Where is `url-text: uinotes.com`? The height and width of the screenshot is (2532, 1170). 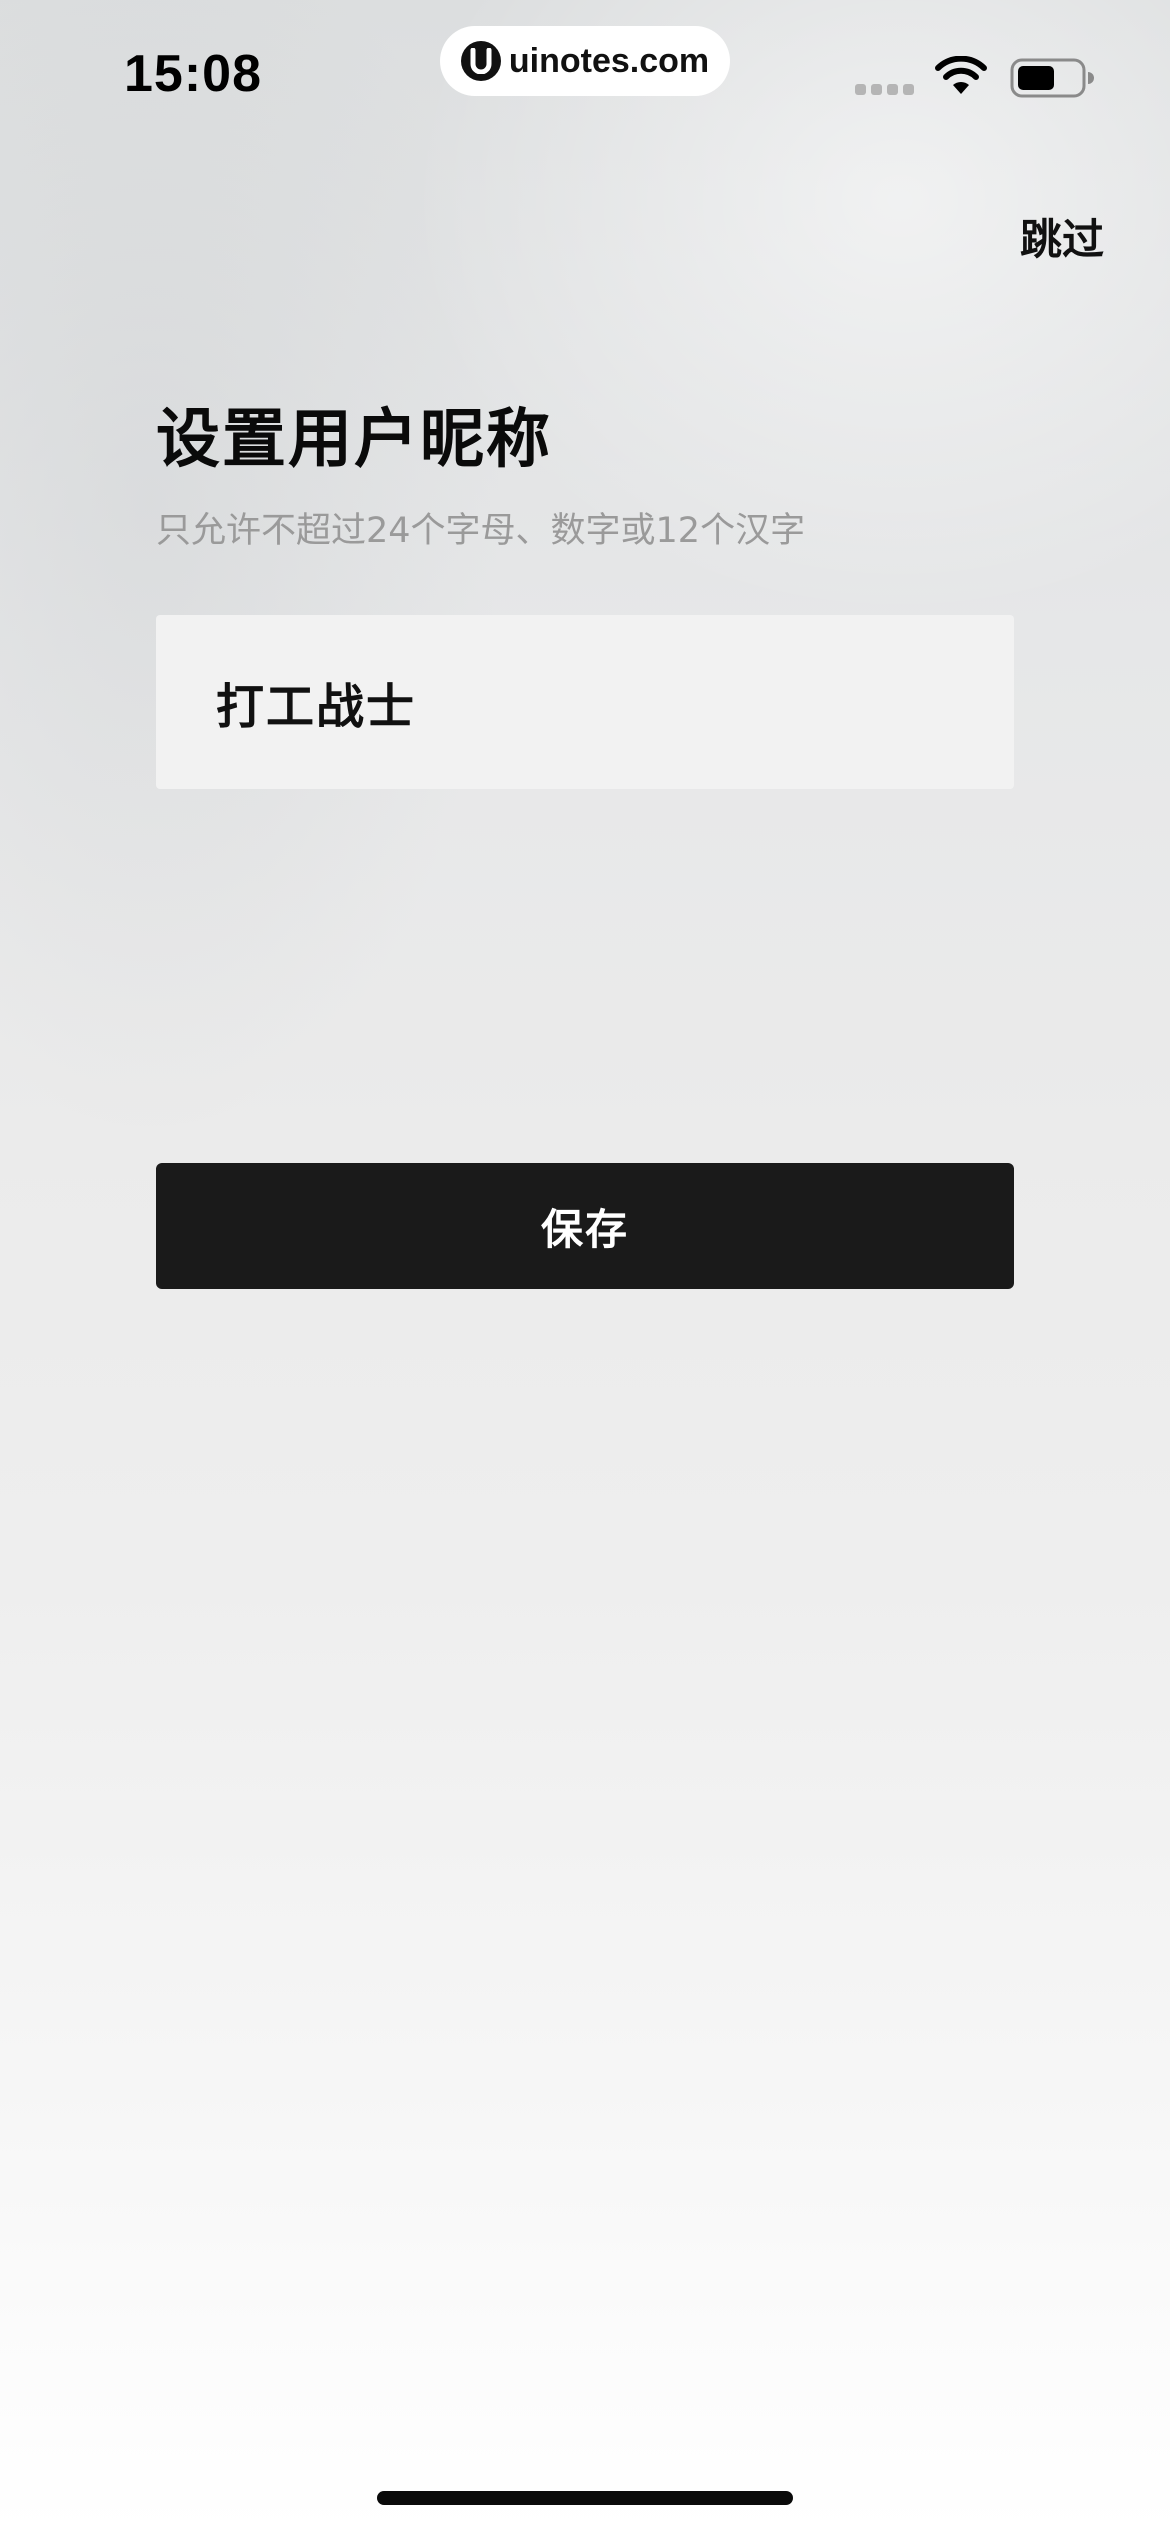 url-text: uinotes.com is located at coordinates (609, 60).